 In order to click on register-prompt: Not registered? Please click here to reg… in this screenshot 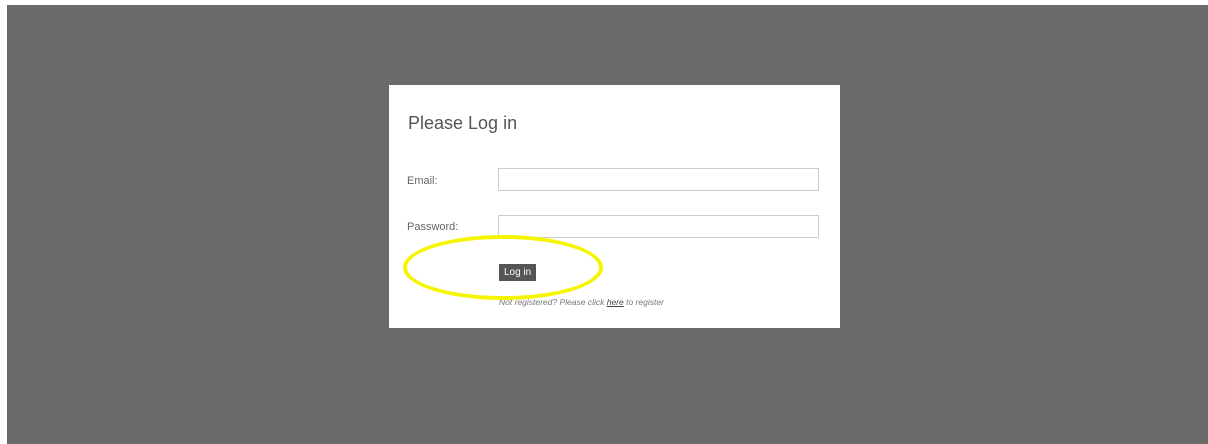, I will do `click(581, 302)`.